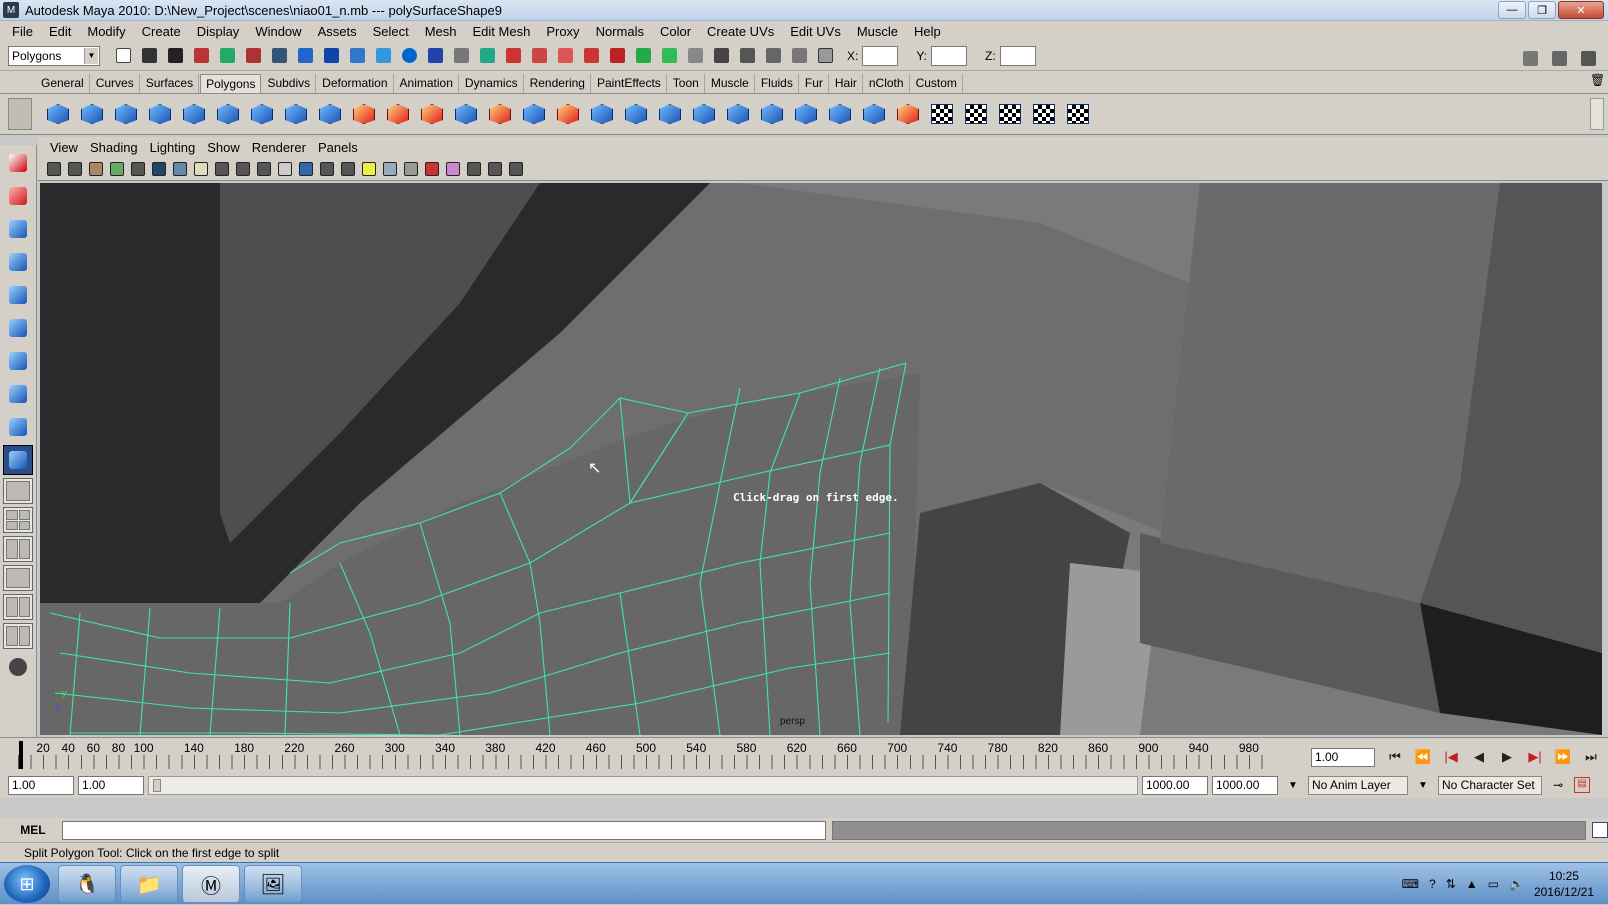 This screenshot has width=1608, height=905. Describe the element at coordinates (18, 636) in the screenshot. I see `script-editor-layout-icon` at that location.